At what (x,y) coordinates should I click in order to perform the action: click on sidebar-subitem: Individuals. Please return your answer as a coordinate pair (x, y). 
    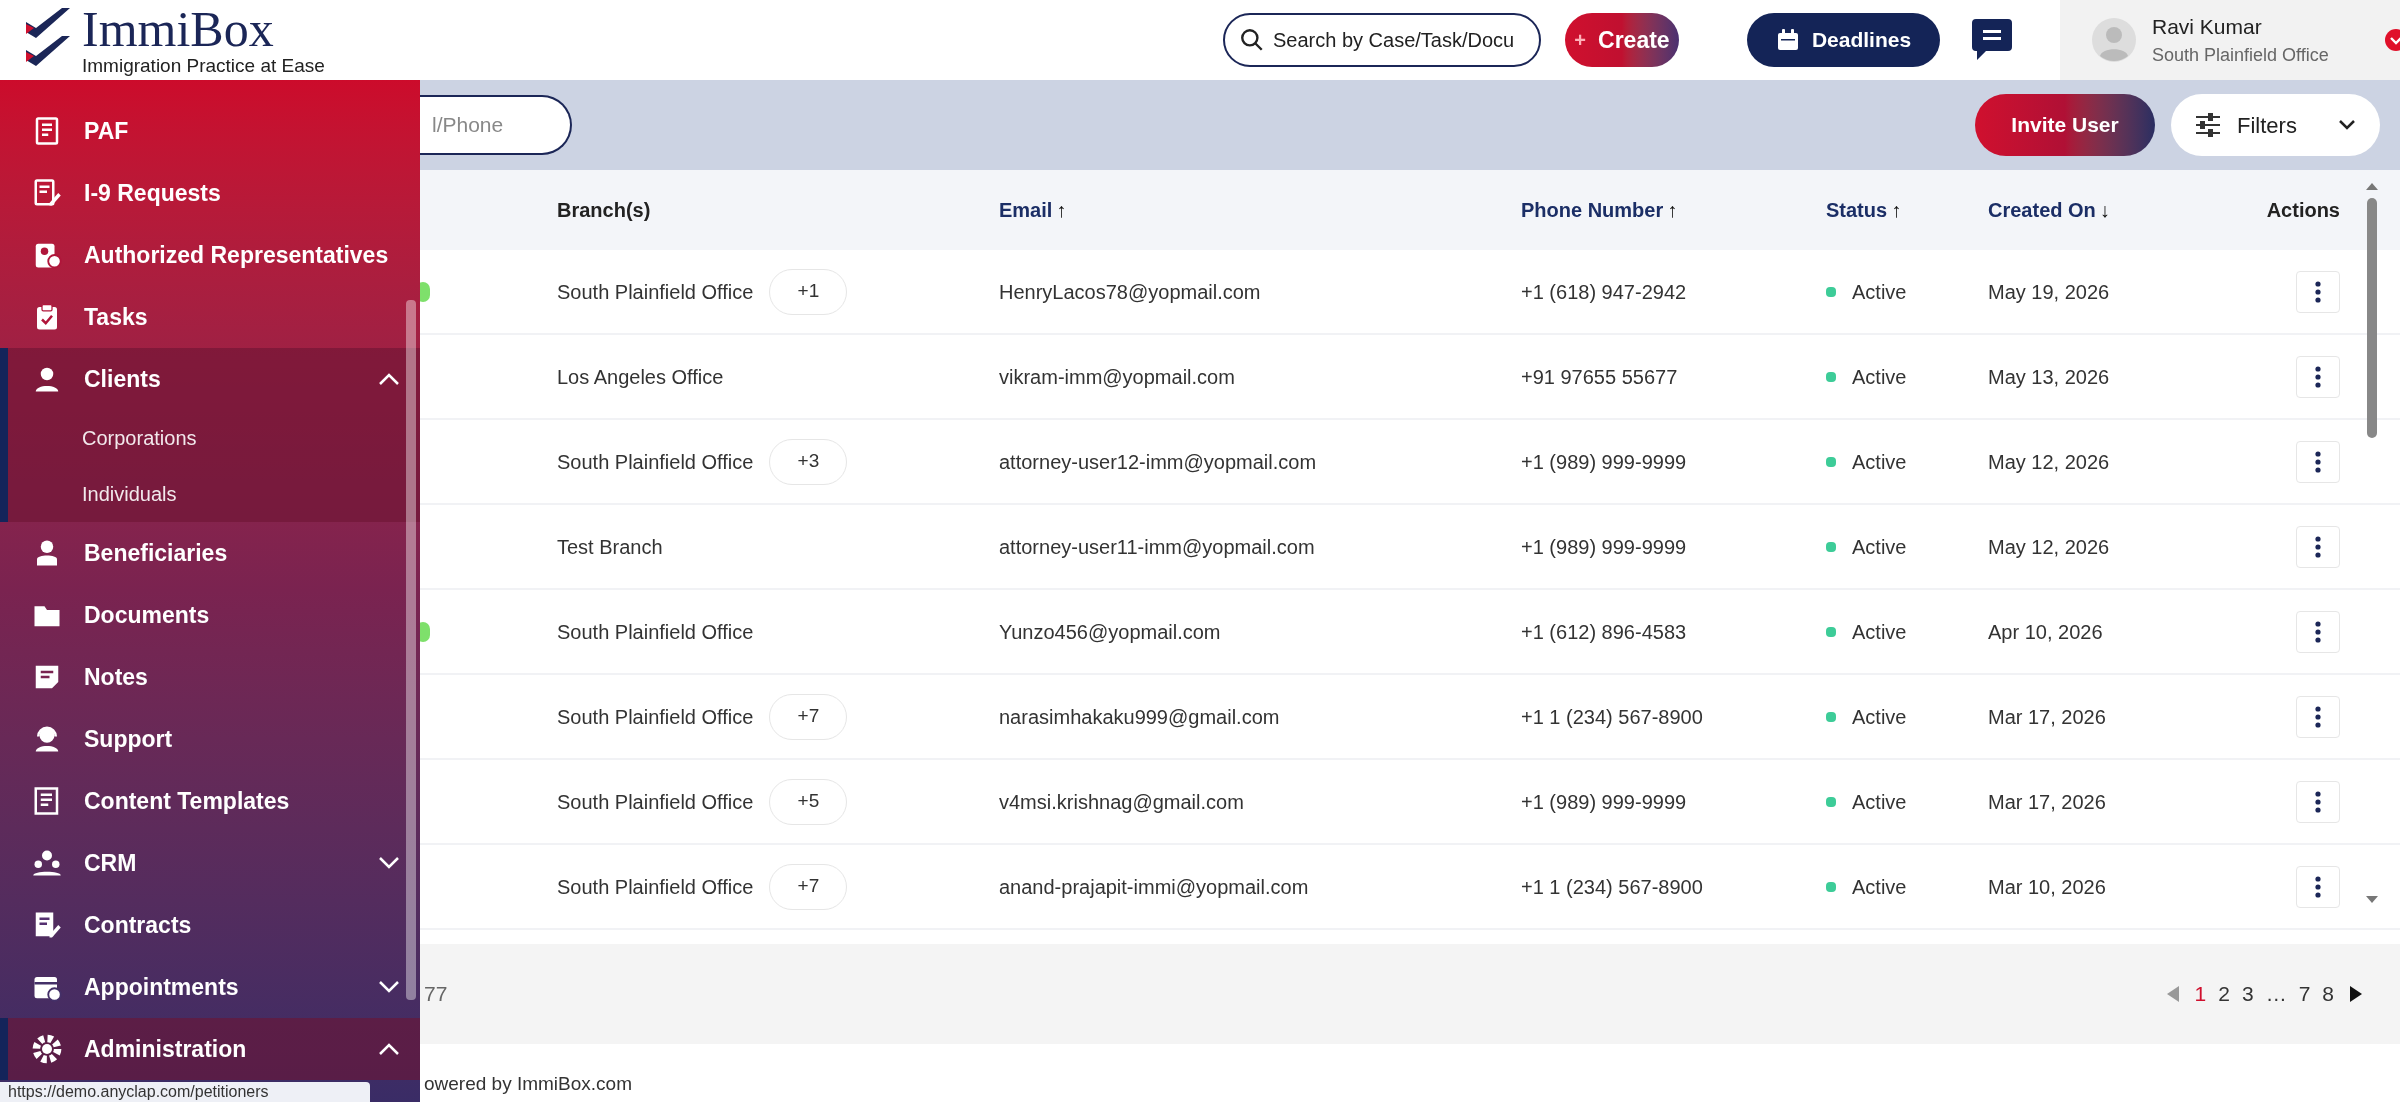
    Looking at the image, I should click on (129, 494).